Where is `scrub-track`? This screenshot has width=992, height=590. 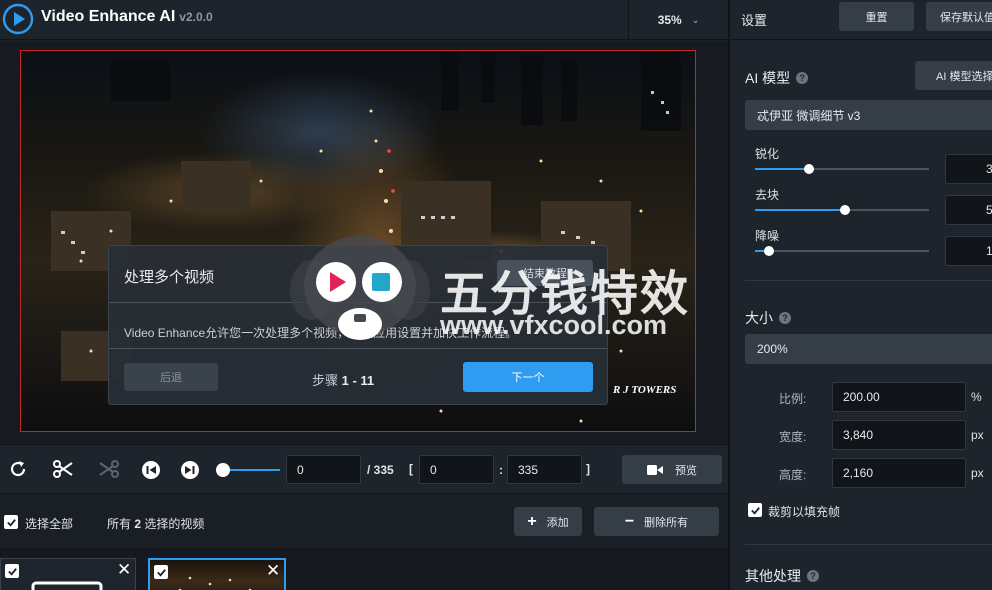
scrub-track is located at coordinates (251, 470).